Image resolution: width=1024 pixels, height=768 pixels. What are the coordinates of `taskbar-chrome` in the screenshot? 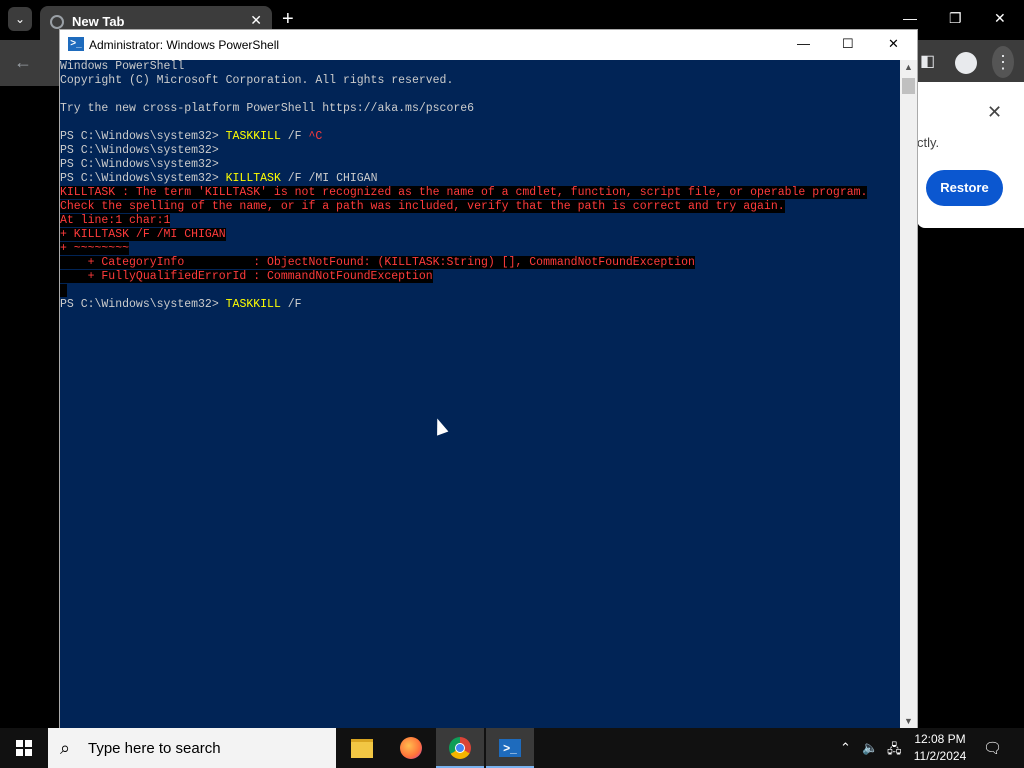 It's located at (460, 748).